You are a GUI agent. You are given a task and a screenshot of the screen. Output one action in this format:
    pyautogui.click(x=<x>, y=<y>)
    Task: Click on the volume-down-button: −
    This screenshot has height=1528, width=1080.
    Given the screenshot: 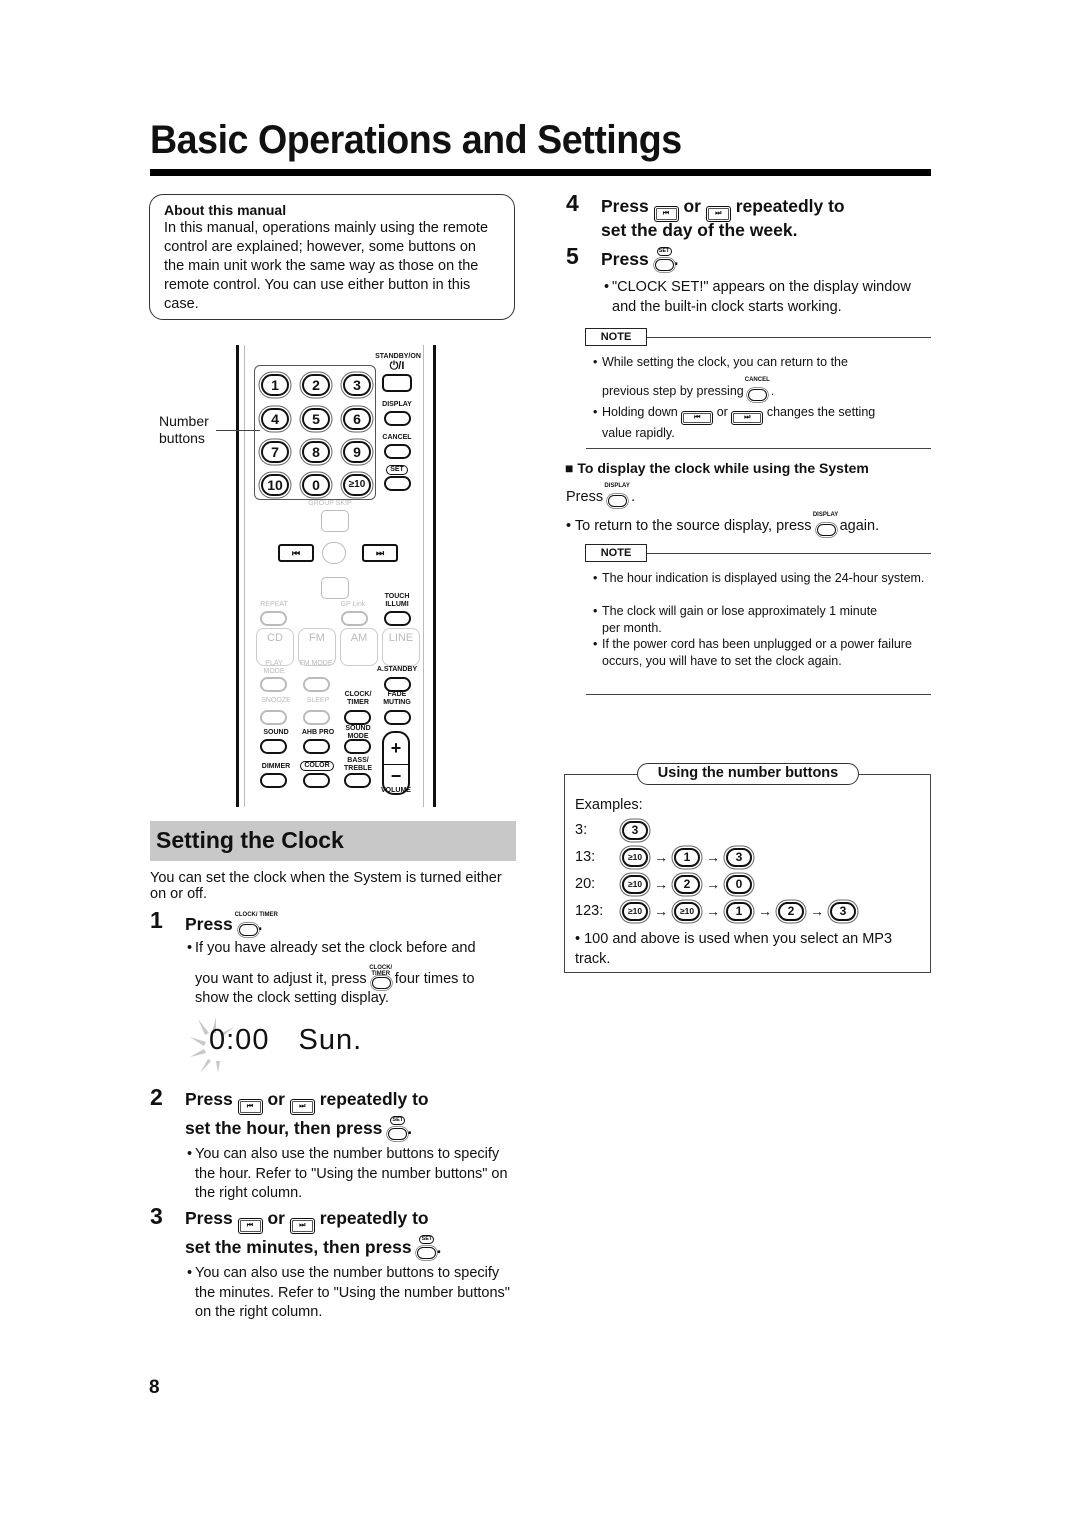 What is the action you would take?
    pyautogui.click(x=396, y=775)
    